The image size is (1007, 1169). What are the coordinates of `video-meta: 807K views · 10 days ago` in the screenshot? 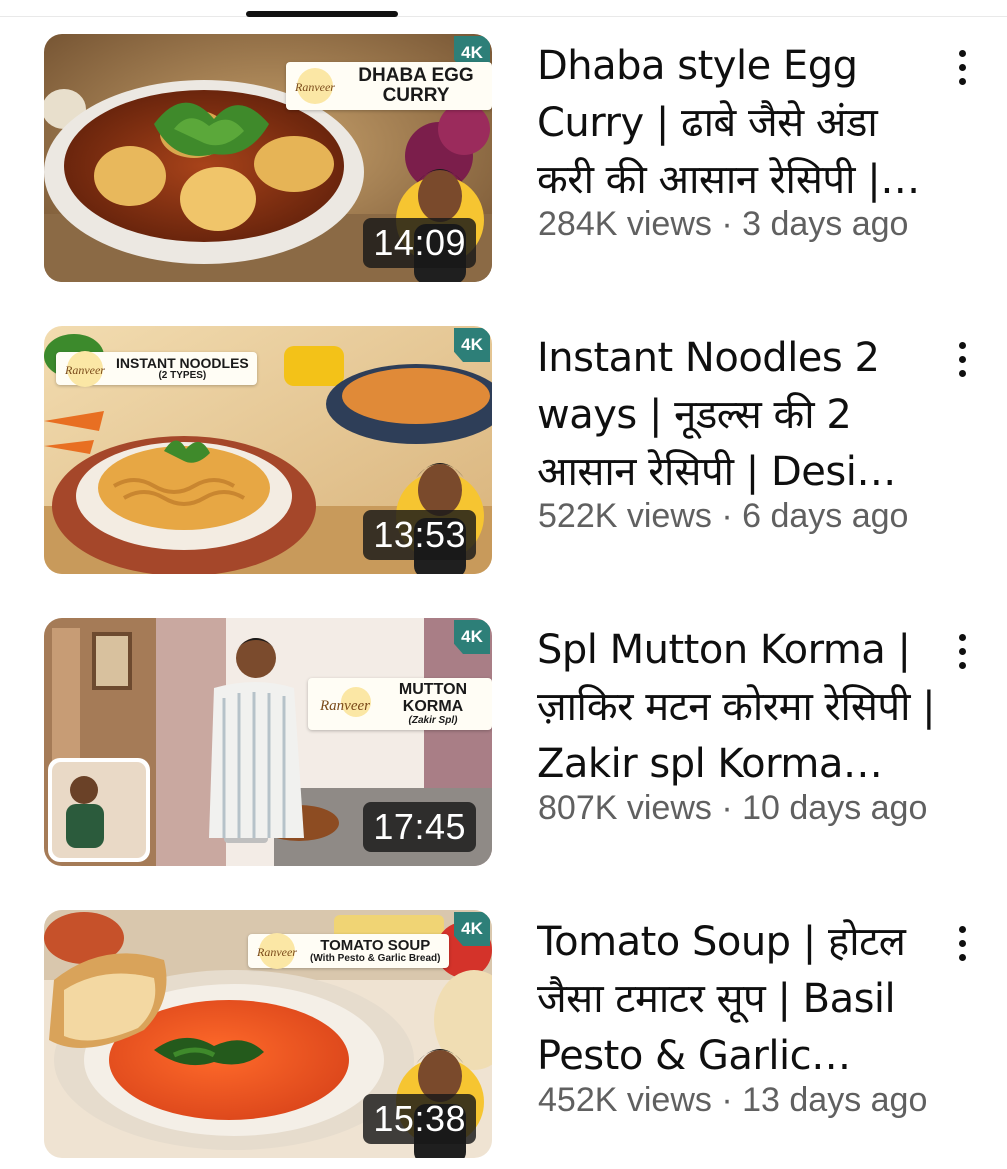 It's located at (732, 808).